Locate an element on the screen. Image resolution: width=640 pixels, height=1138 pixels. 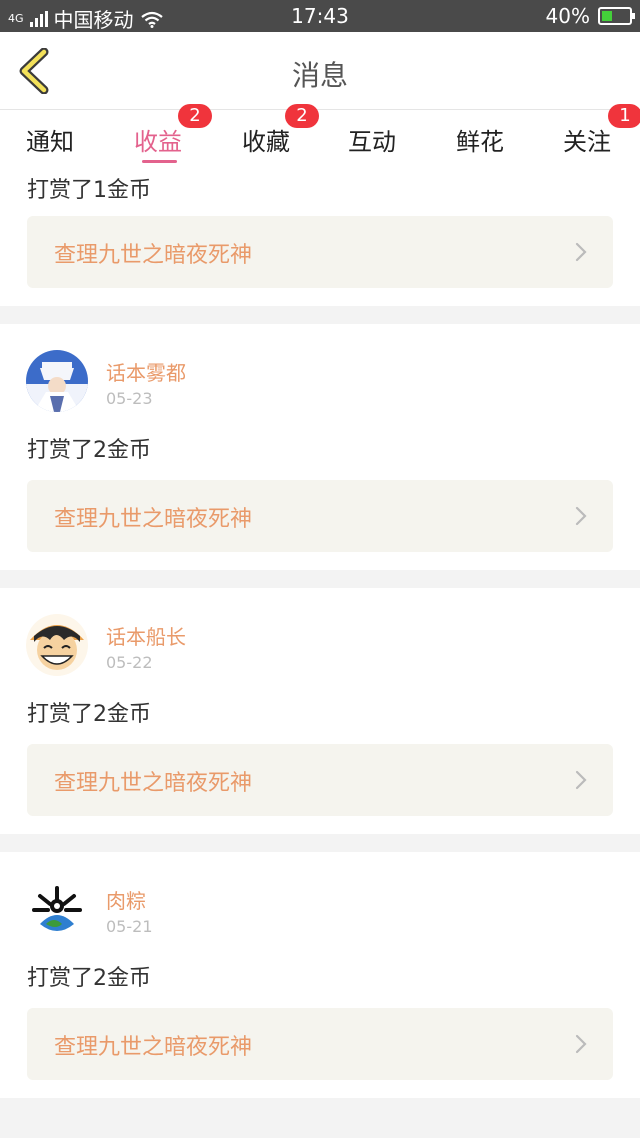
tab-bar: 通知 收益 2 收藏 2 互动 鲜花 关注 1 is located at coordinates (320, 136).